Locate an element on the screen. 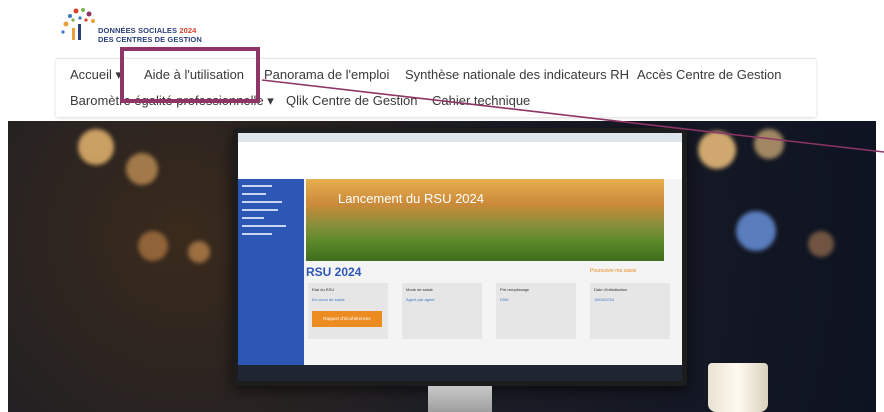 Image resolution: width=884 pixels, height=412 pixels. screen-header is located at coordinates (460, 165).